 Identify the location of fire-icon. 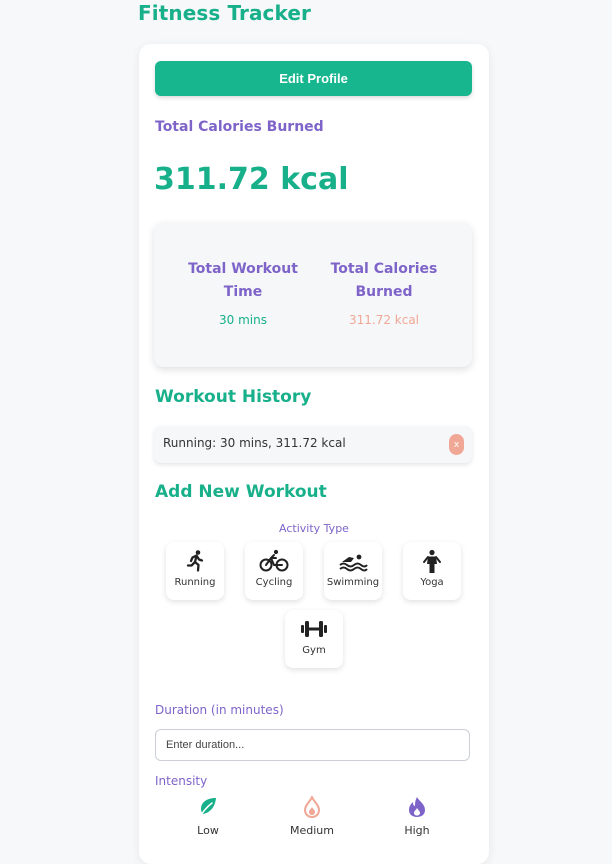
(417, 807).